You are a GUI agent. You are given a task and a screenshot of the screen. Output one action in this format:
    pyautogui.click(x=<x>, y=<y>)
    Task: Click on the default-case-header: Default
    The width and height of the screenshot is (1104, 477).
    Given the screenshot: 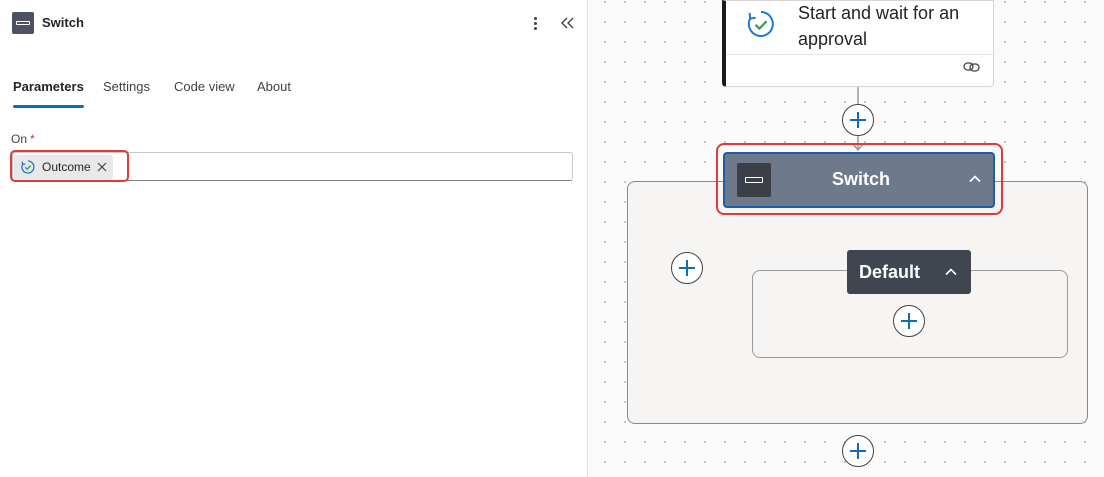 What is the action you would take?
    pyautogui.click(x=909, y=272)
    